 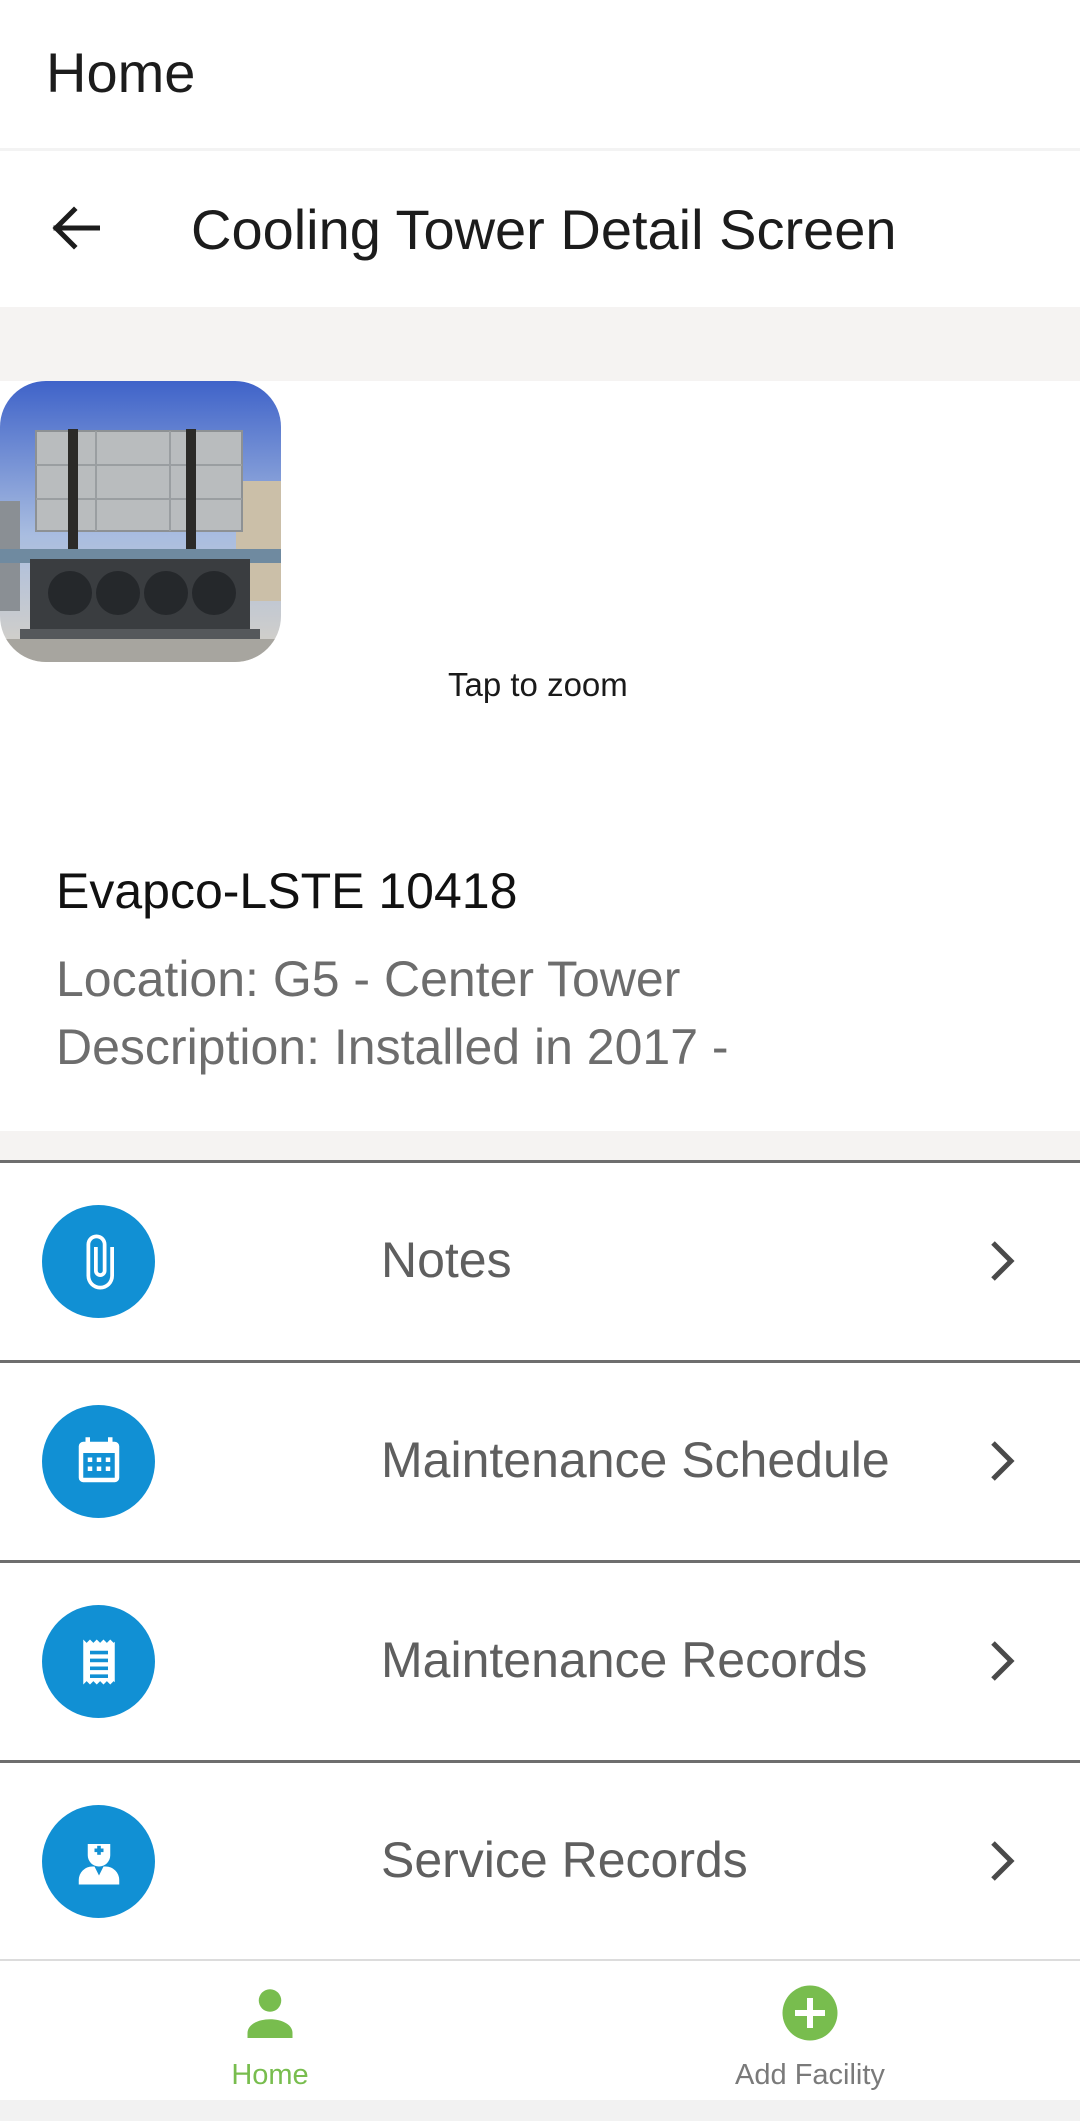 I want to click on technician-icon, so click(x=98, y=1863).